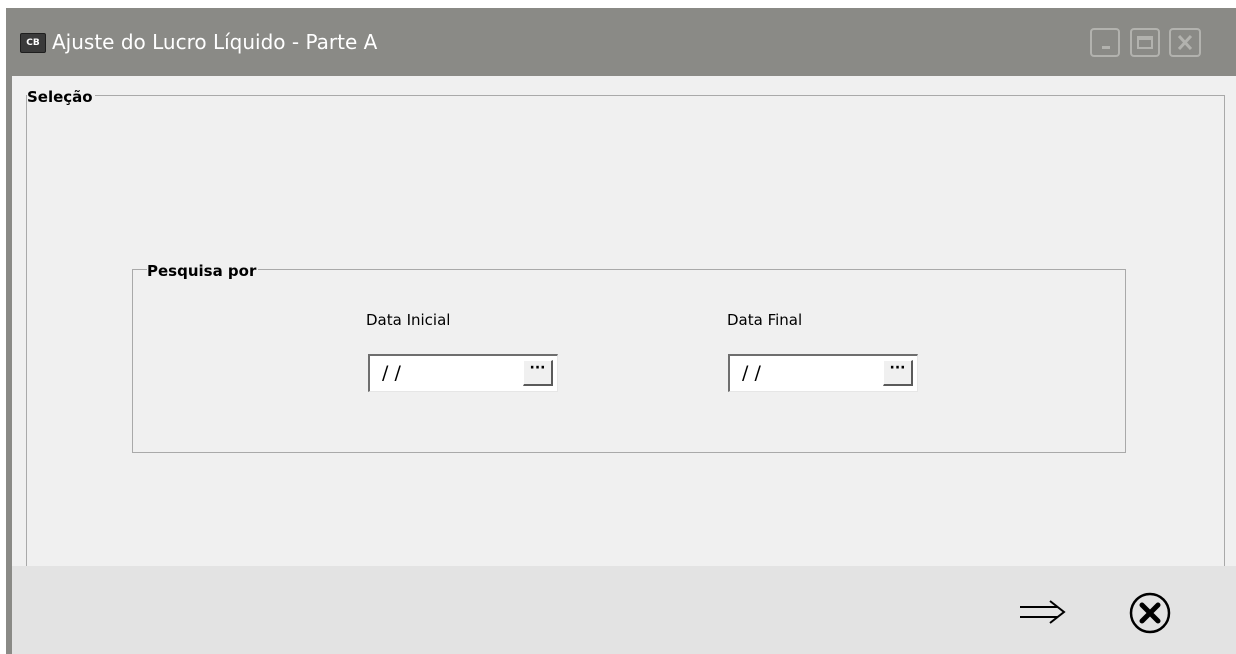  What do you see at coordinates (33, 43) in the screenshot?
I see `app-icon: CB` at bounding box center [33, 43].